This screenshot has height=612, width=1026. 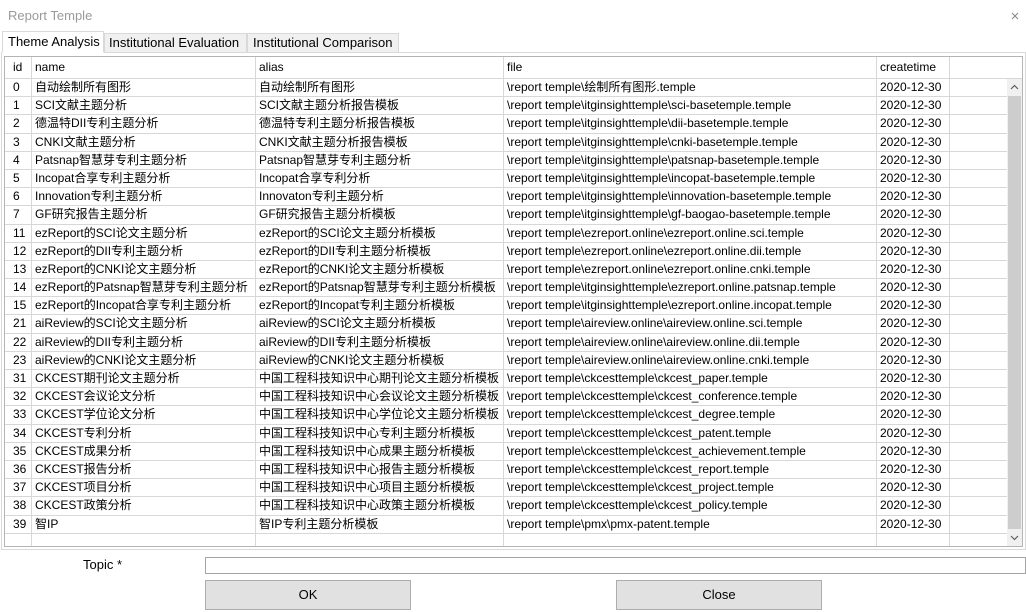 What do you see at coordinates (380, 67) in the screenshot?
I see `column-header-alias: alias` at bounding box center [380, 67].